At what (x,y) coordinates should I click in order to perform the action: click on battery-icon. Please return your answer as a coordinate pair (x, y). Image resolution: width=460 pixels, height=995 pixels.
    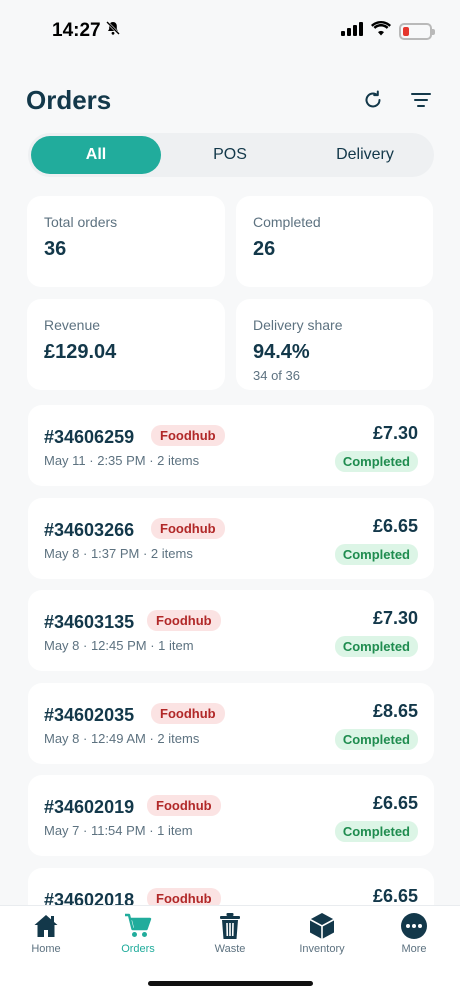
    Looking at the image, I should click on (417, 31).